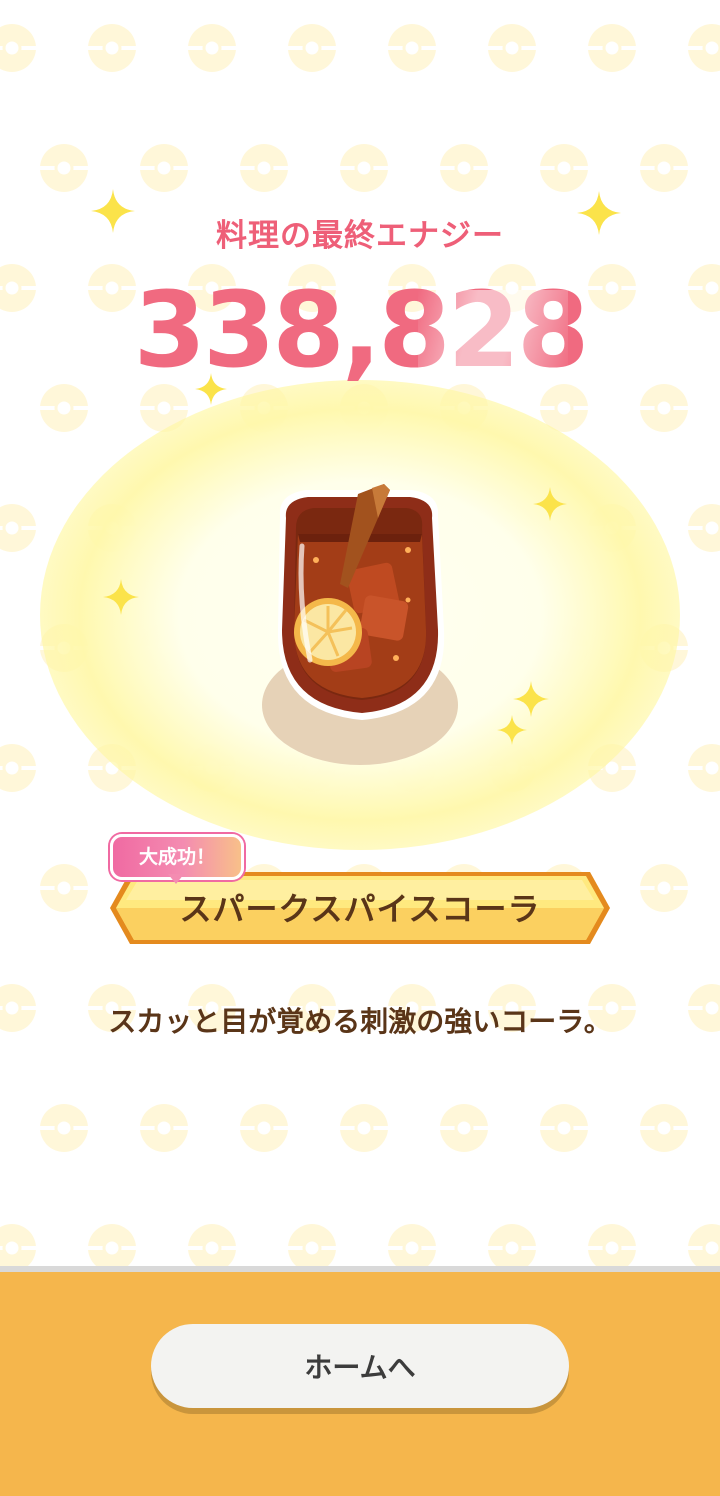 The height and width of the screenshot is (1496, 720). What do you see at coordinates (360, 1366) in the screenshot?
I see `home-button: ホームへ` at bounding box center [360, 1366].